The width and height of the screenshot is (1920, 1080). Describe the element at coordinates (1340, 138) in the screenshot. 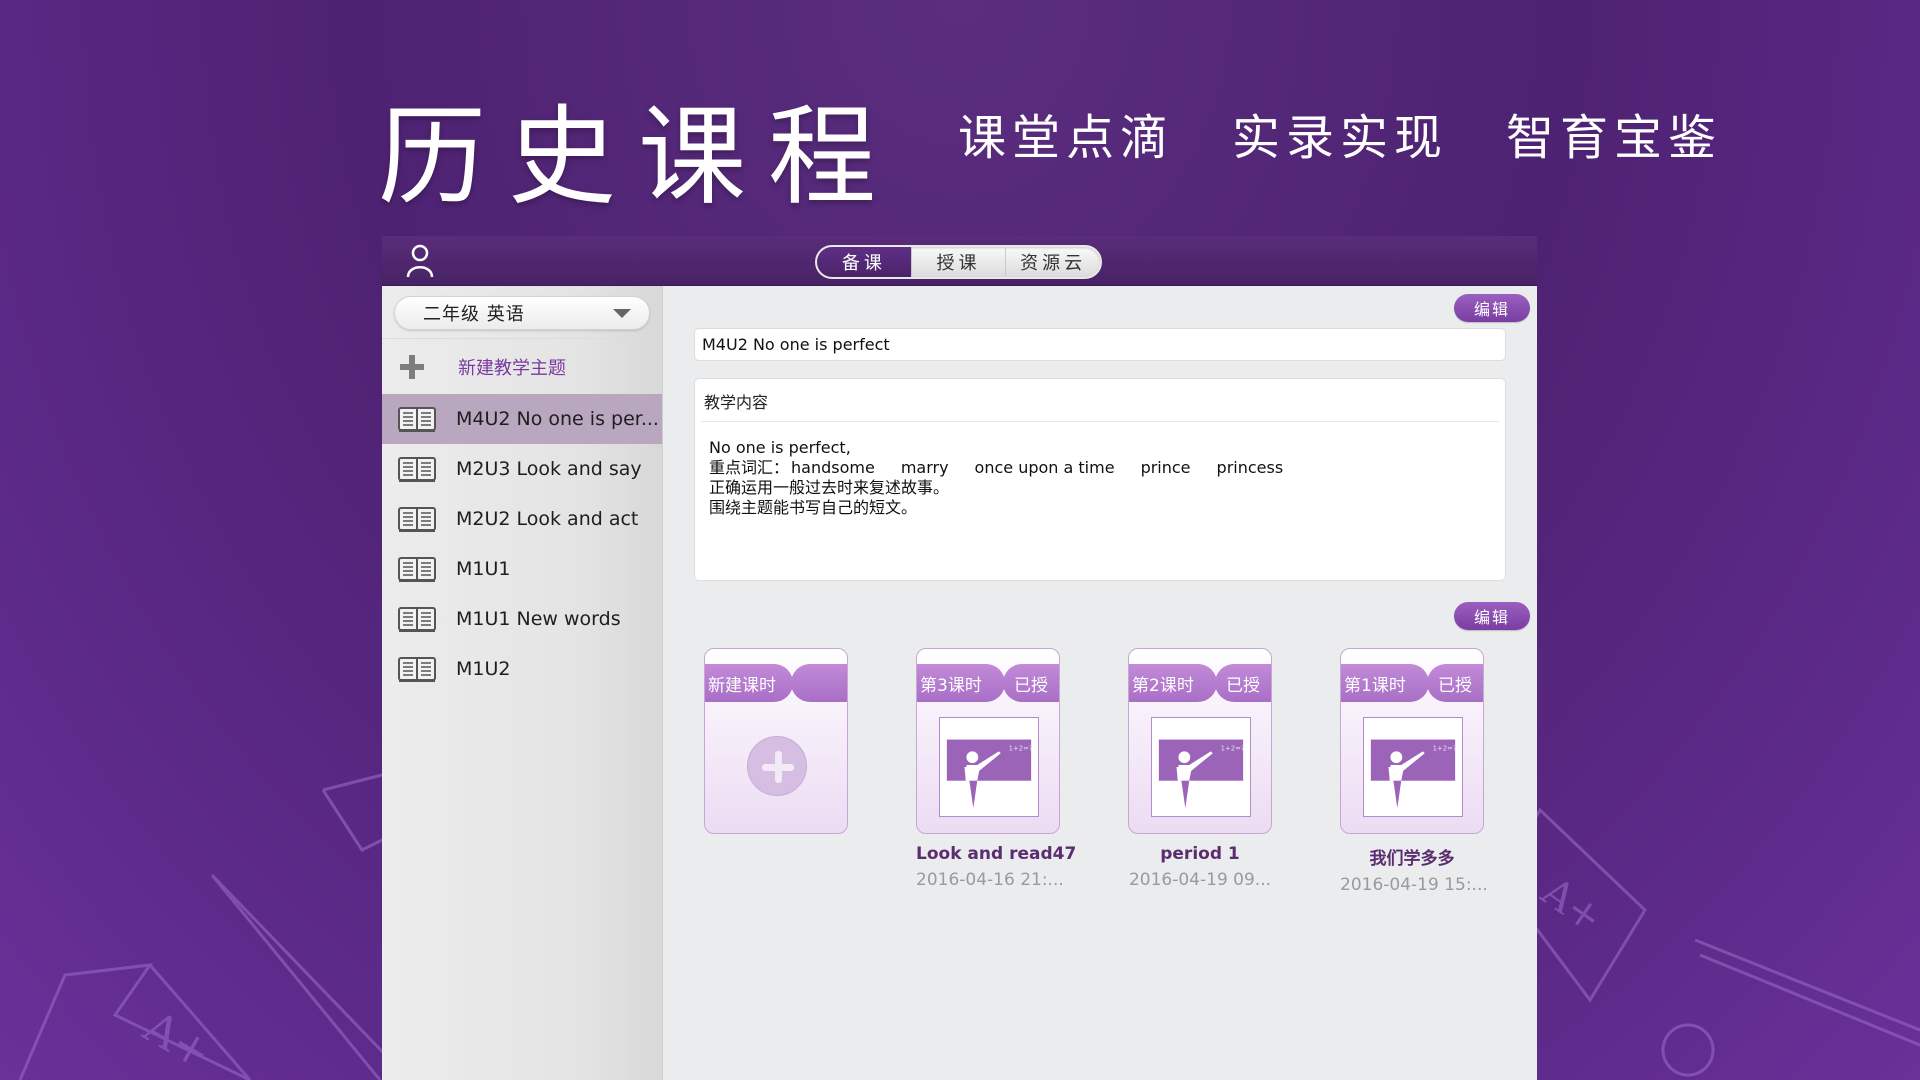

I see `tagline: 实录实现` at that location.